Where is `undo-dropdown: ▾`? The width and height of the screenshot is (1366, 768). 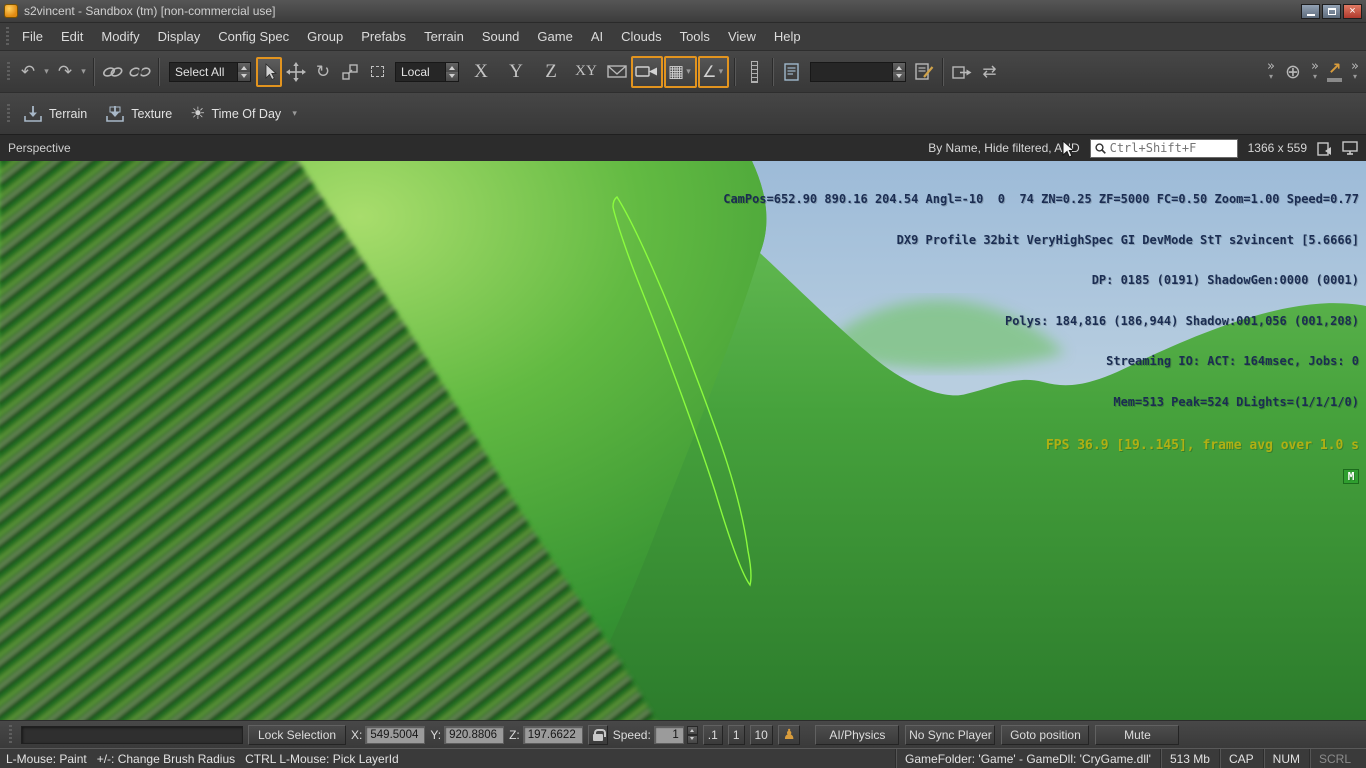 undo-dropdown: ▾ is located at coordinates (46, 72).